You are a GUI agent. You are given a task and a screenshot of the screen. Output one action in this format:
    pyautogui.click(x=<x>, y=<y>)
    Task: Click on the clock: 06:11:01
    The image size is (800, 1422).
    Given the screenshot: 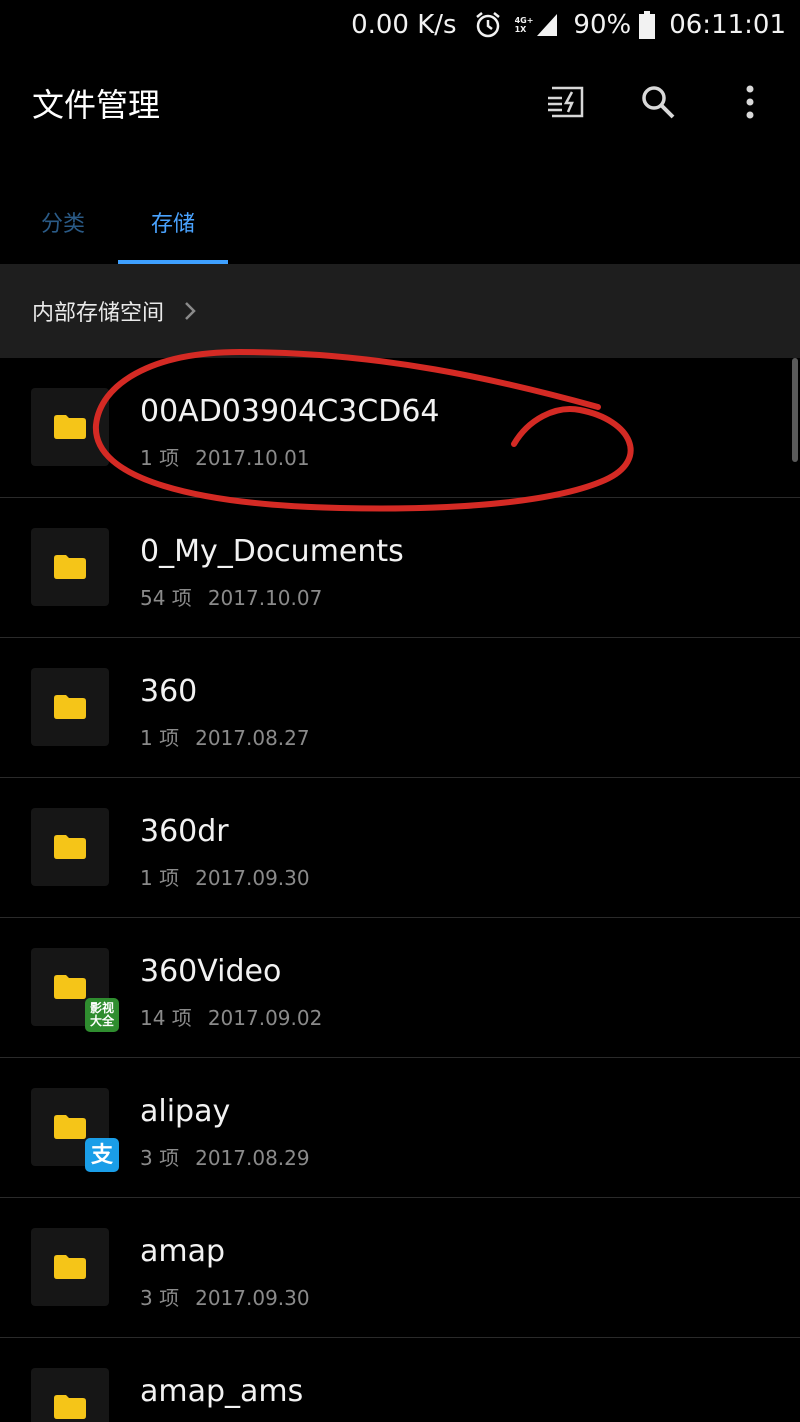 What is the action you would take?
    pyautogui.click(x=727, y=25)
    